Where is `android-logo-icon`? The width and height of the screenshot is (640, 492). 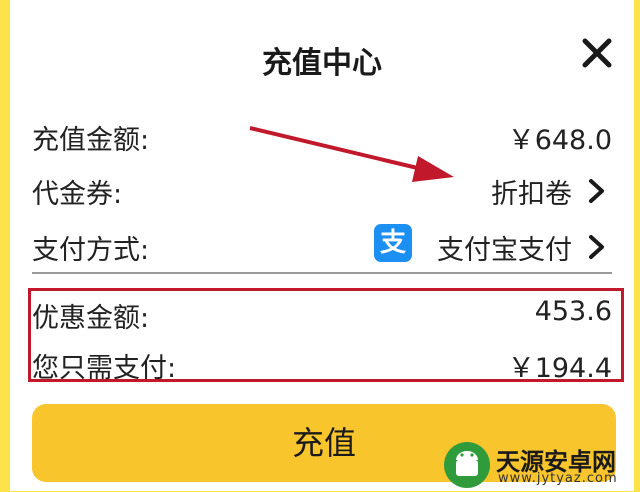
android-logo-icon is located at coordinates (467, 465).